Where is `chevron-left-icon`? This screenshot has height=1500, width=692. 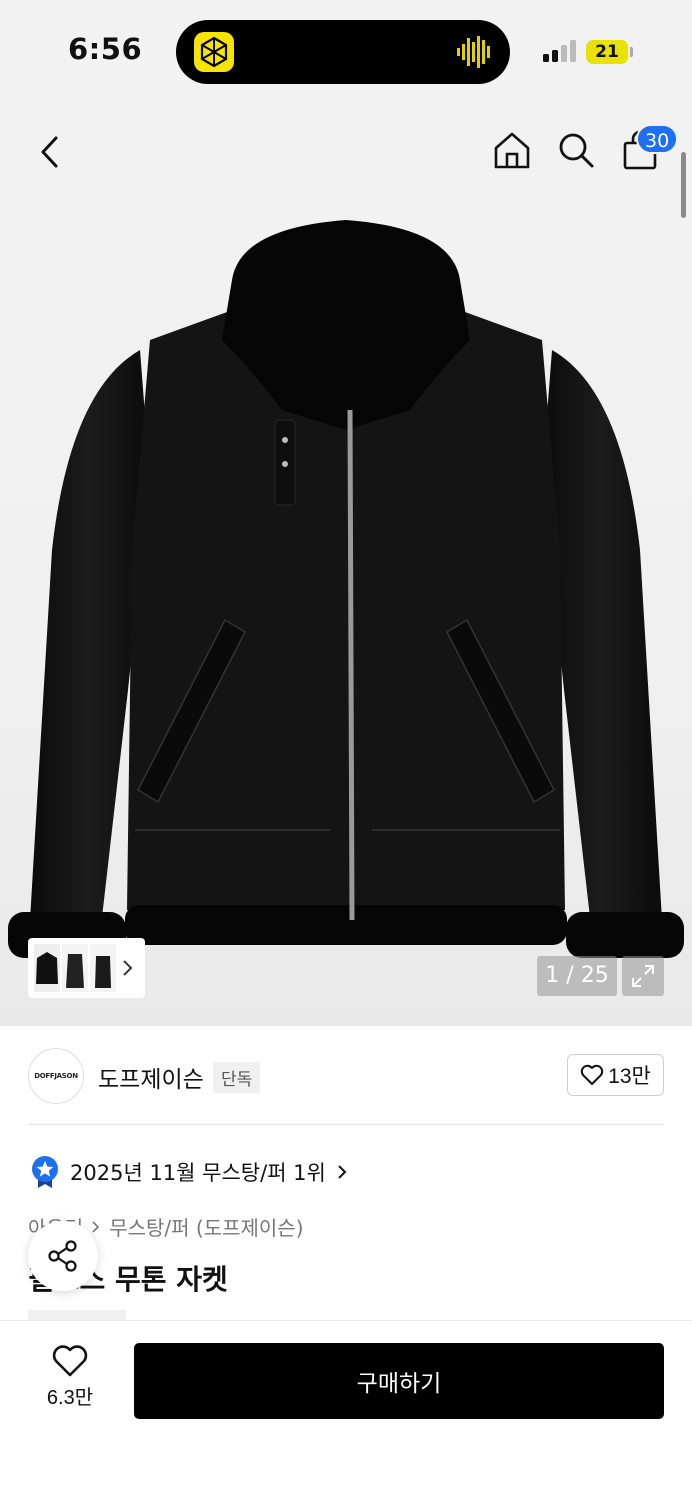
chevron-left-icon is located at coordinates (49, 152).